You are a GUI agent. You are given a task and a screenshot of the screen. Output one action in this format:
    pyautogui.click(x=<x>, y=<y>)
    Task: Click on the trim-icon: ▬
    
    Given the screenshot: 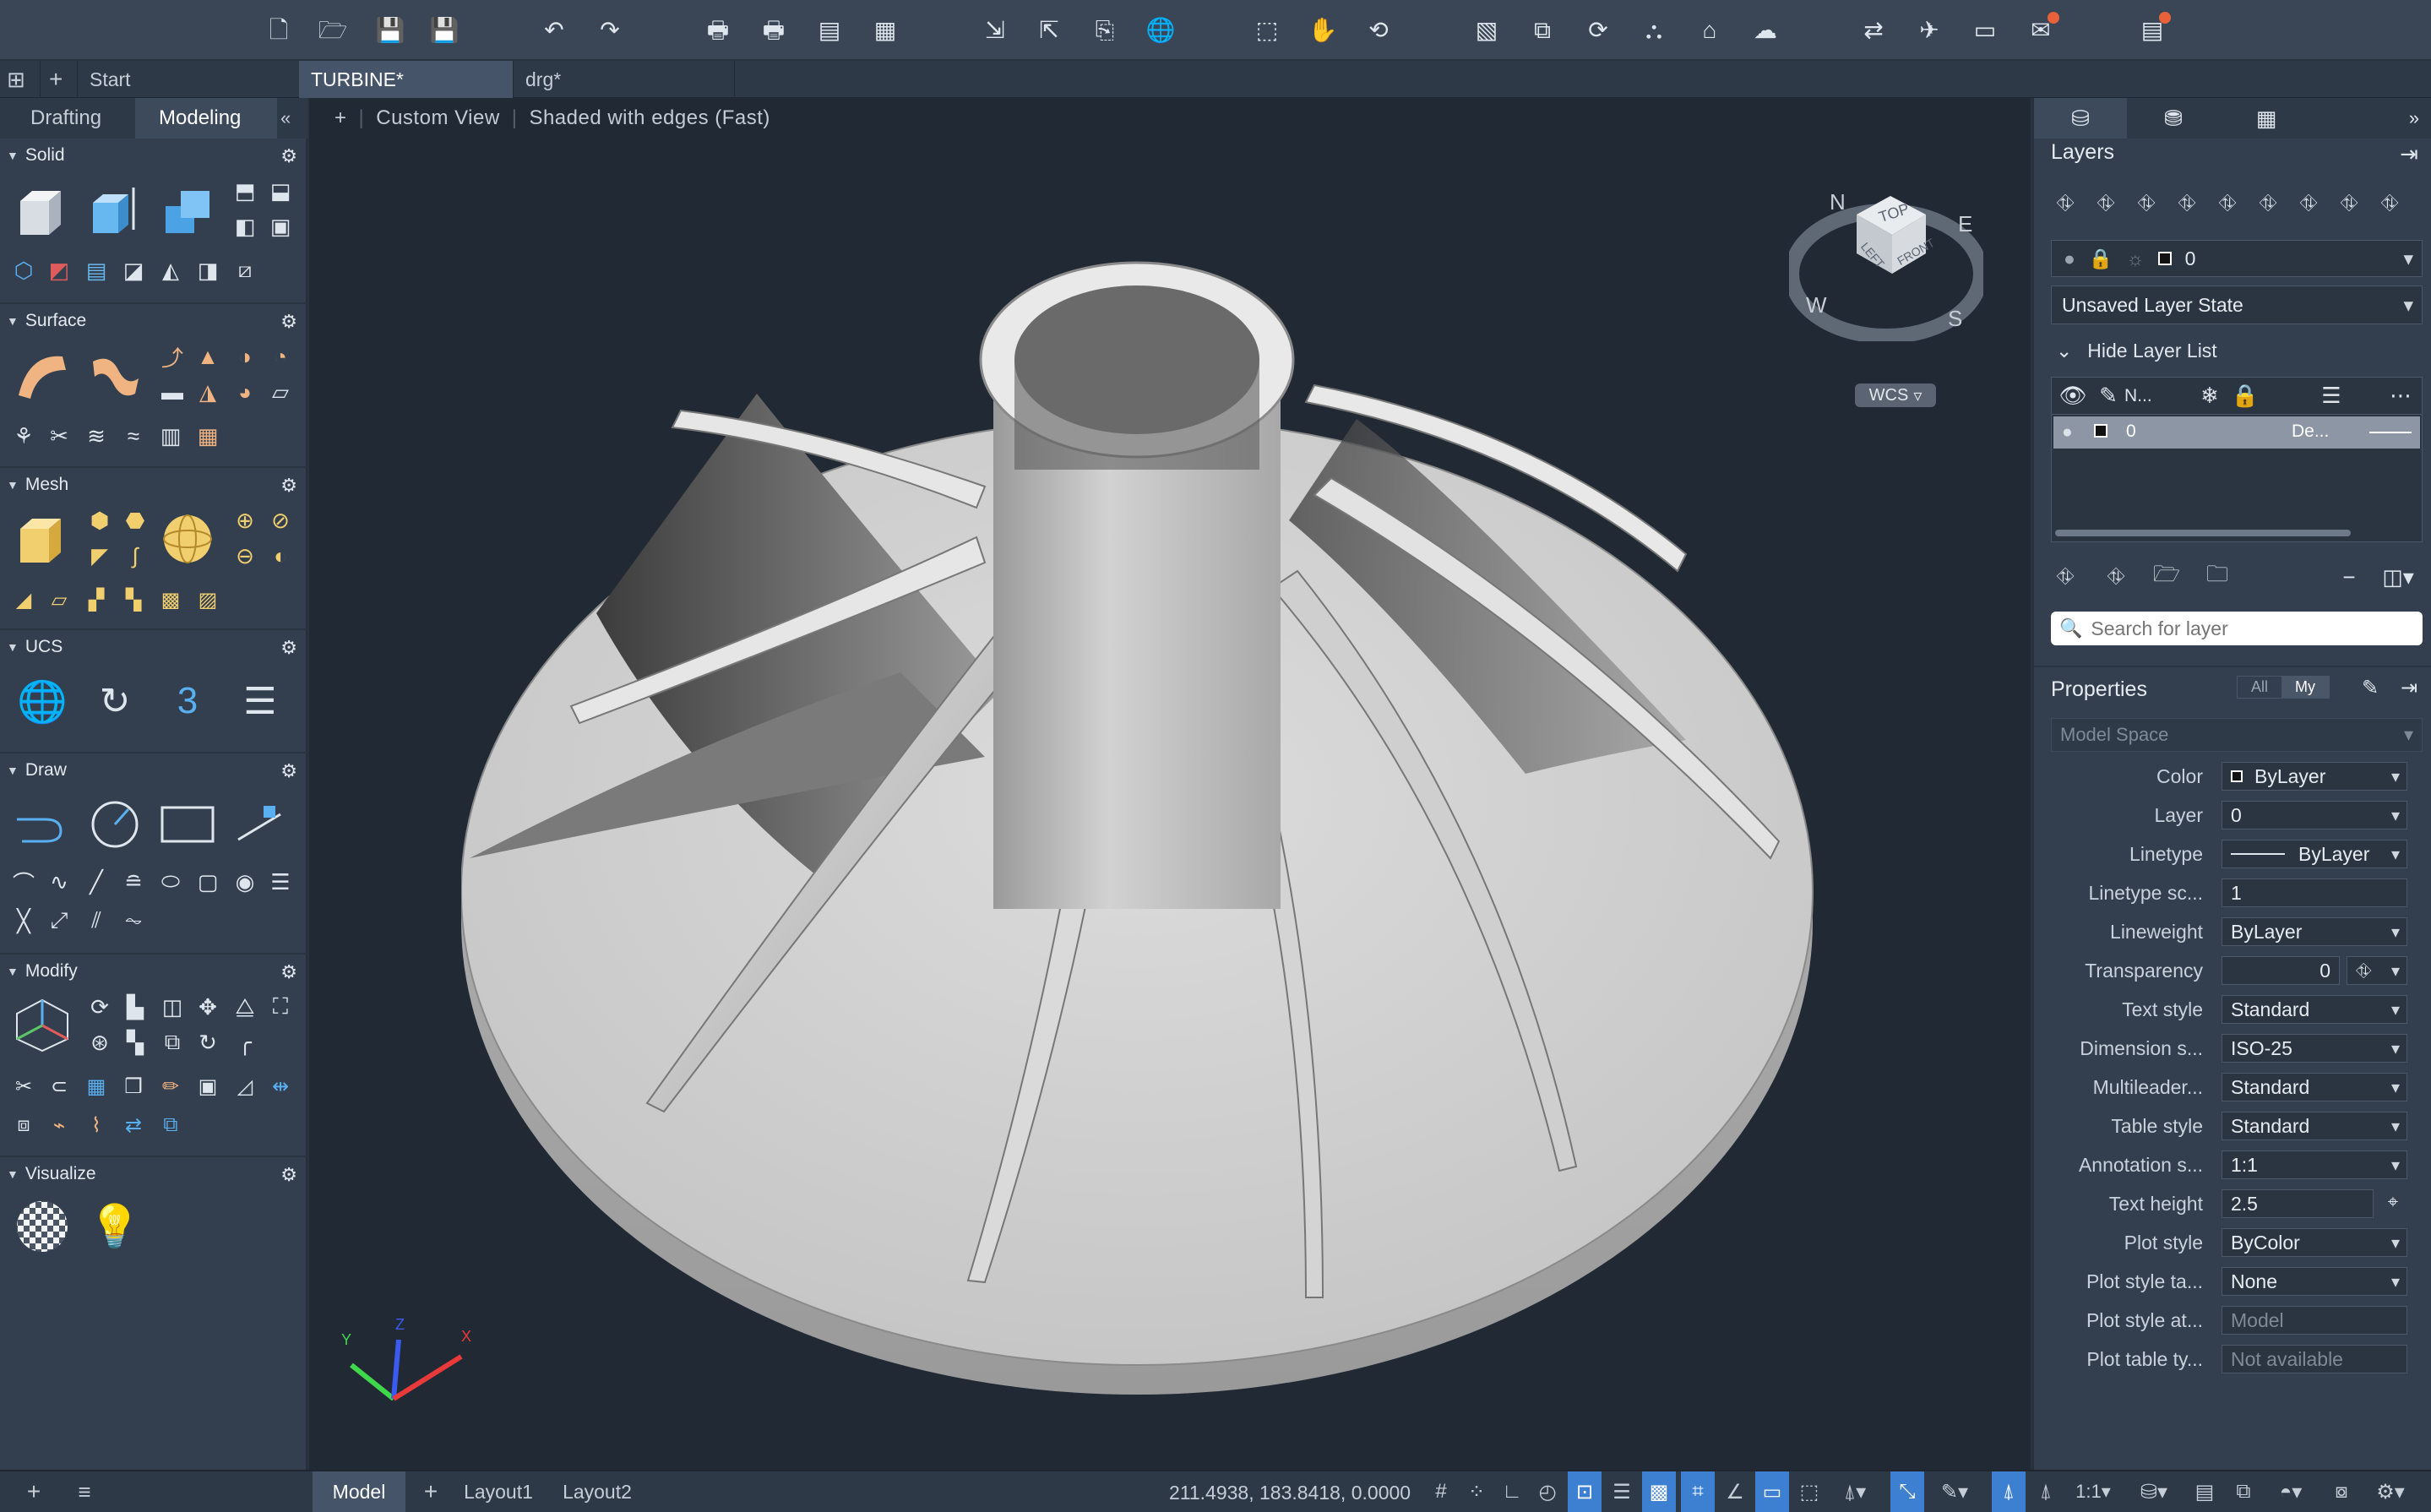 What is the action you would take?
    pyautogui.click(x=172, y=392)
    